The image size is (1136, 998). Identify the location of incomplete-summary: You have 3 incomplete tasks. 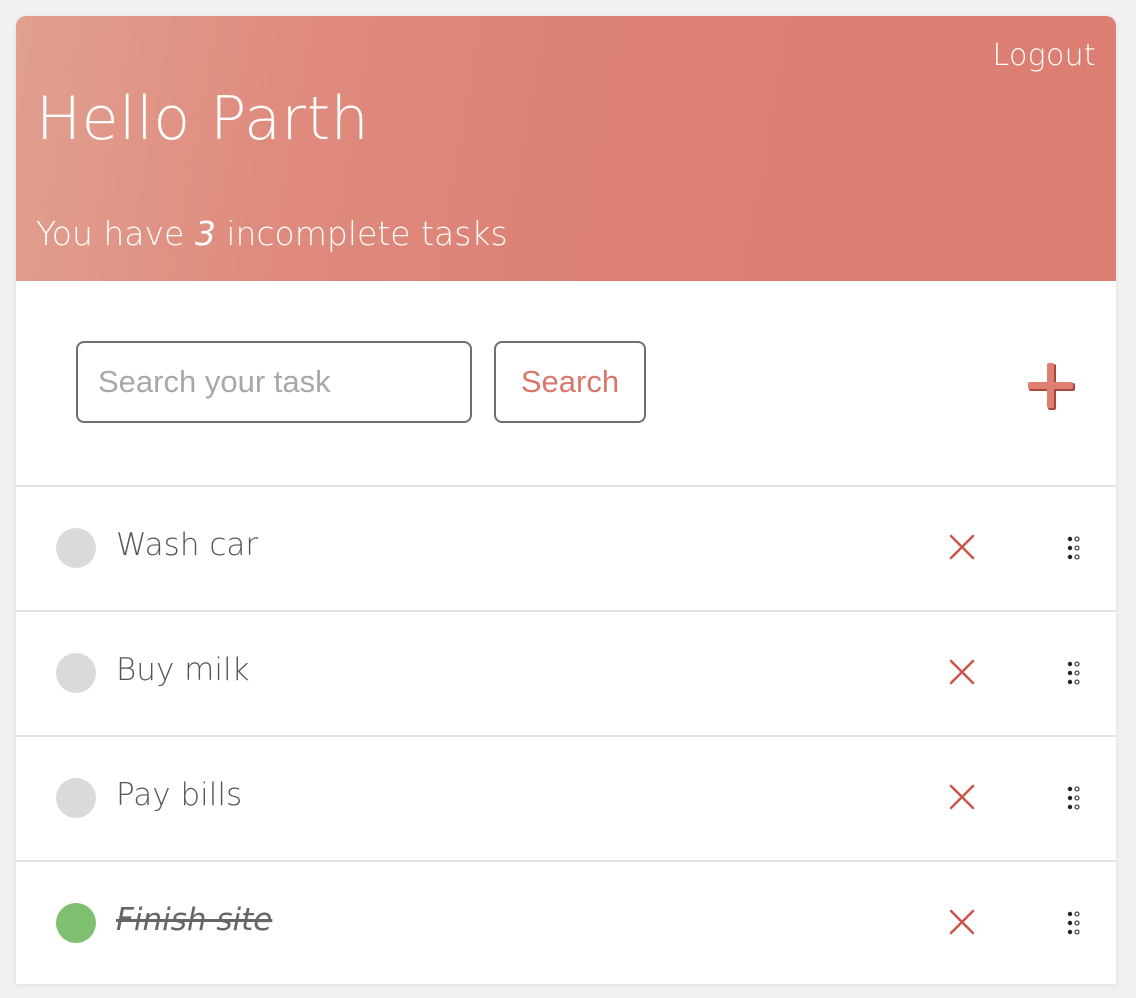
(272, 233).